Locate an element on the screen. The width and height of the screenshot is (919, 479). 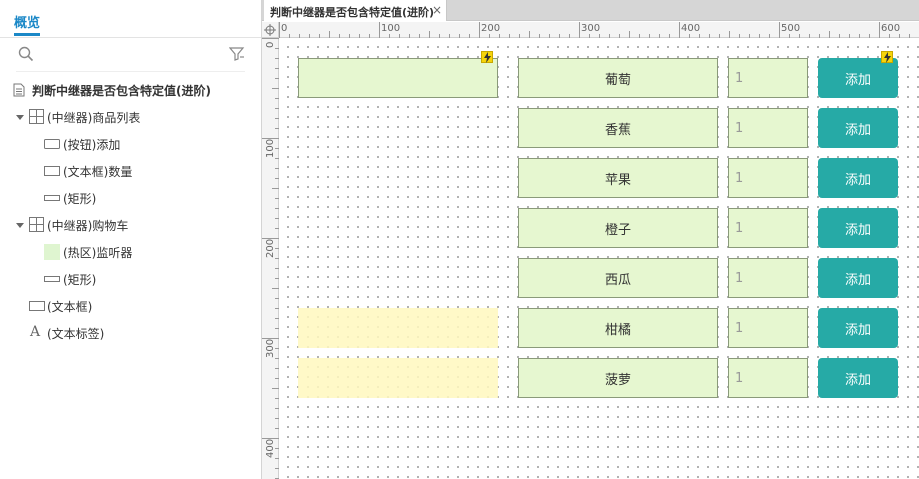
search-icon is located at coordinates (26, 54).